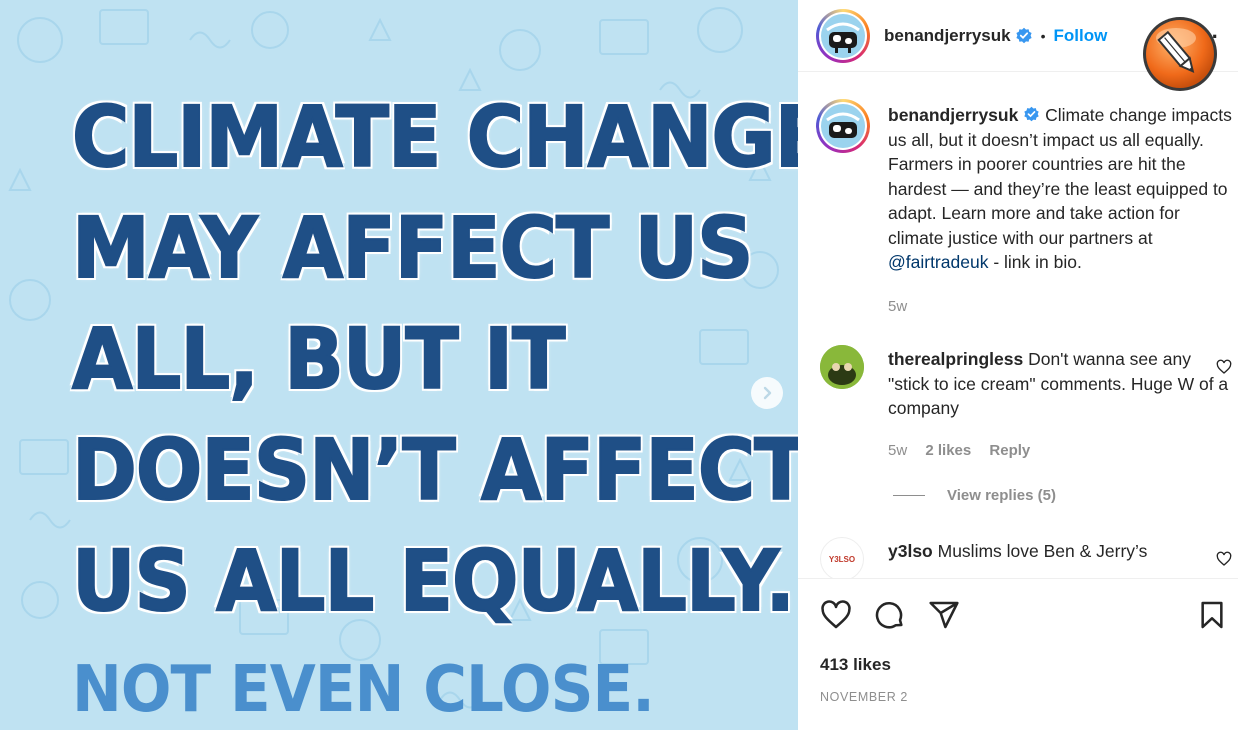 The width and height of the screenshot is (1238, 730). I want to click on headline-line: US ALL EQUALLY., so click(433, 581).